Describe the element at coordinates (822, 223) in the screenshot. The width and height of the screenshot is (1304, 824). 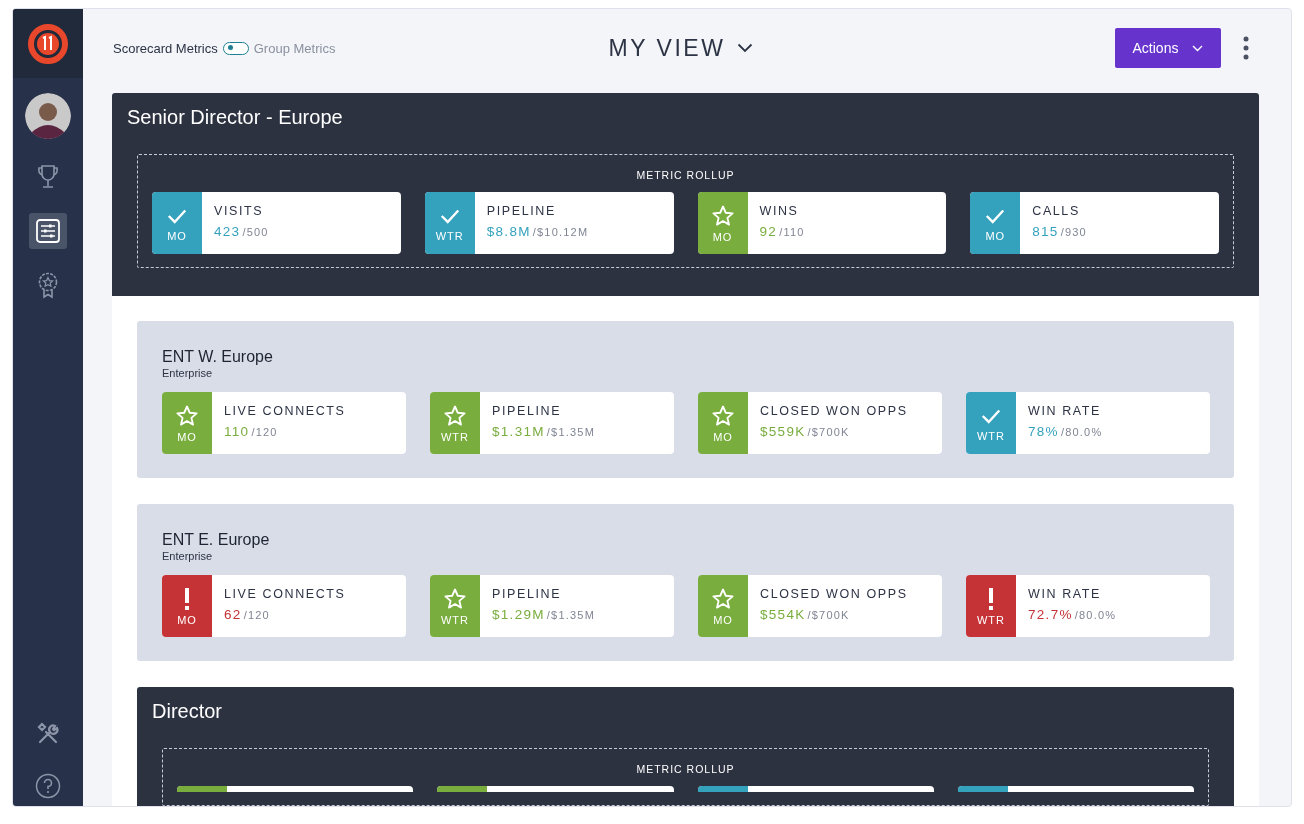
I see `metric-card: MO WINS 92/110` at that location.